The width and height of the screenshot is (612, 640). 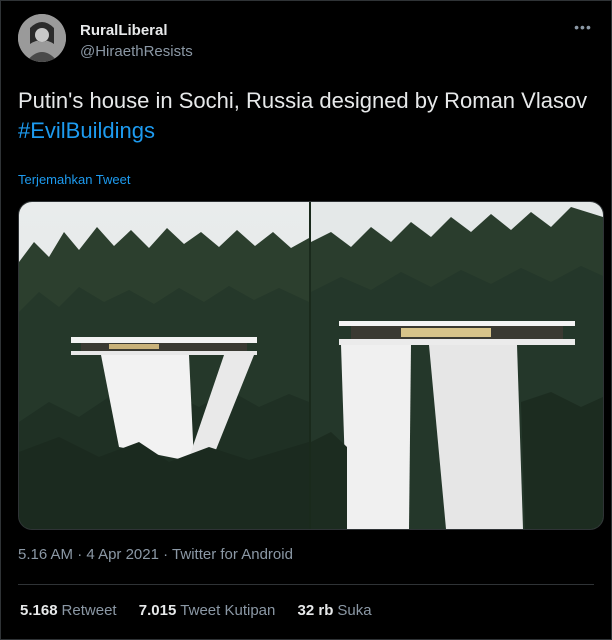 What do you see at coordinates (157, 610) in the screenshot?
I see `quote-count: 7.015` at bounding box center [157, 610].